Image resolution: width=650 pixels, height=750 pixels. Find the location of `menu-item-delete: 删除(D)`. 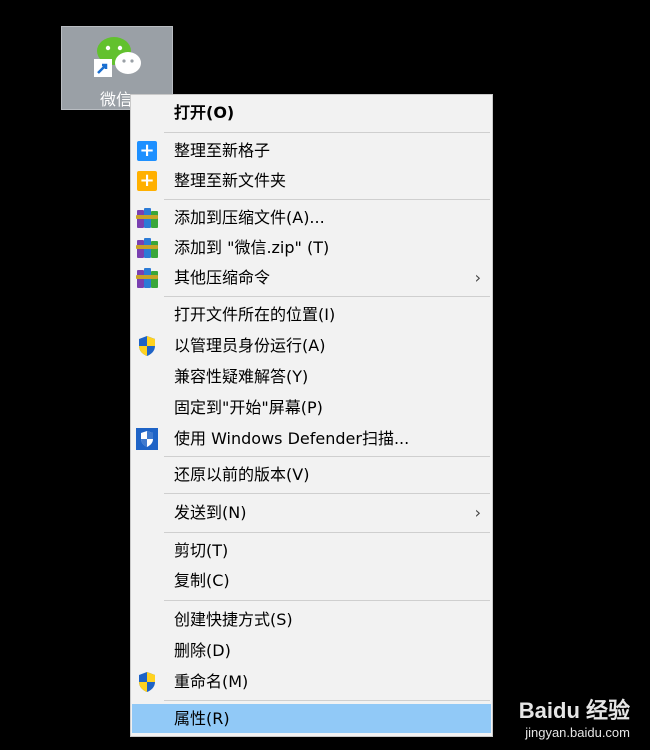

menu-item-delete: 删除(D) is located at coordinates (311, 650).